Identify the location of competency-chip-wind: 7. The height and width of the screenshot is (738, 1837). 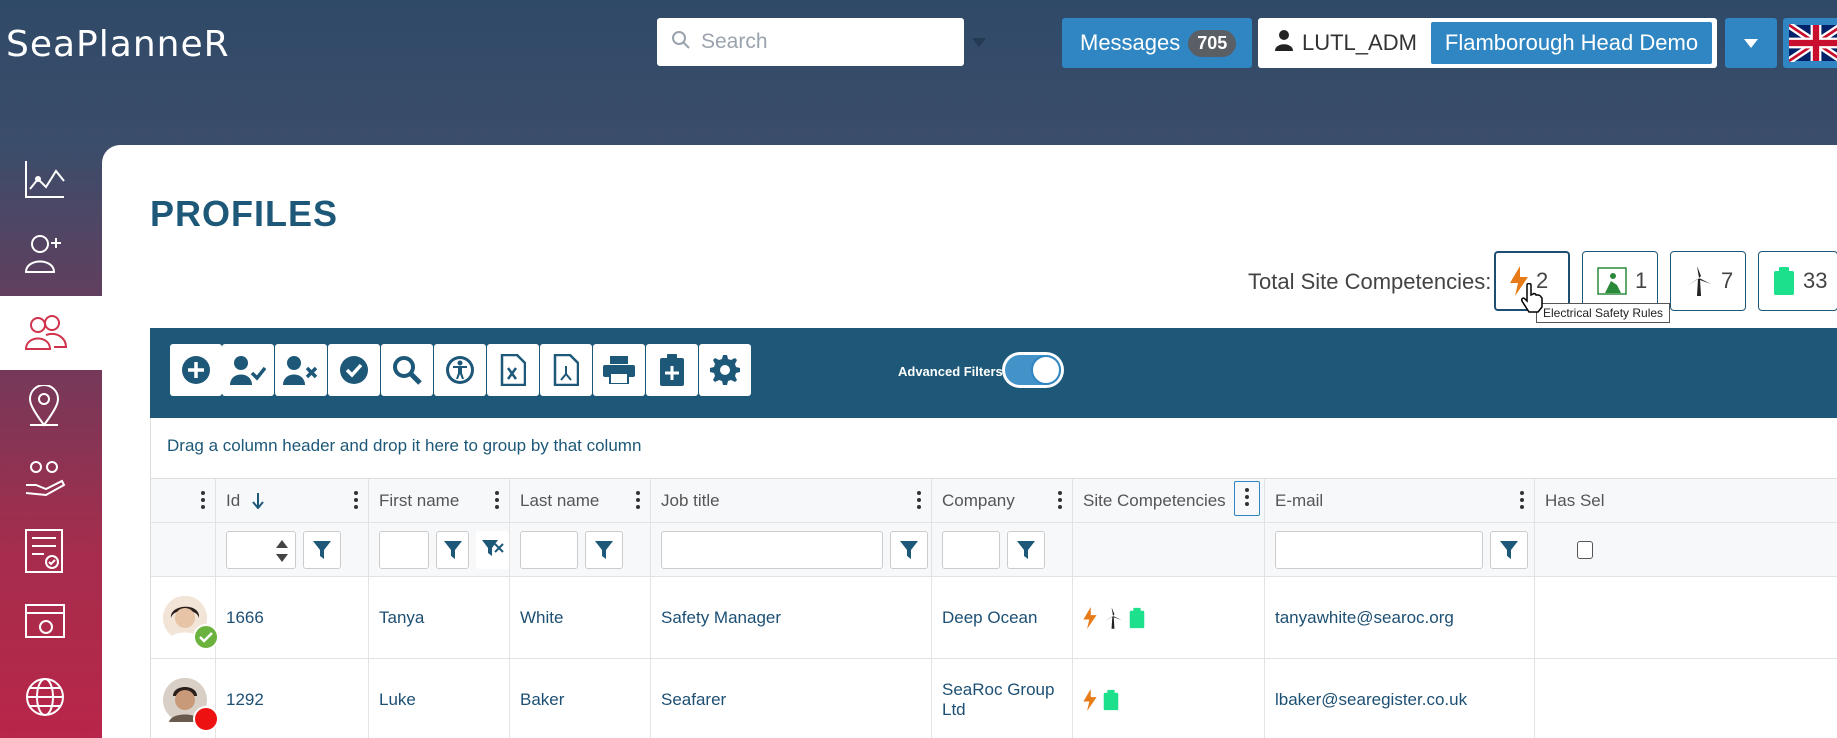
(1708, 281).